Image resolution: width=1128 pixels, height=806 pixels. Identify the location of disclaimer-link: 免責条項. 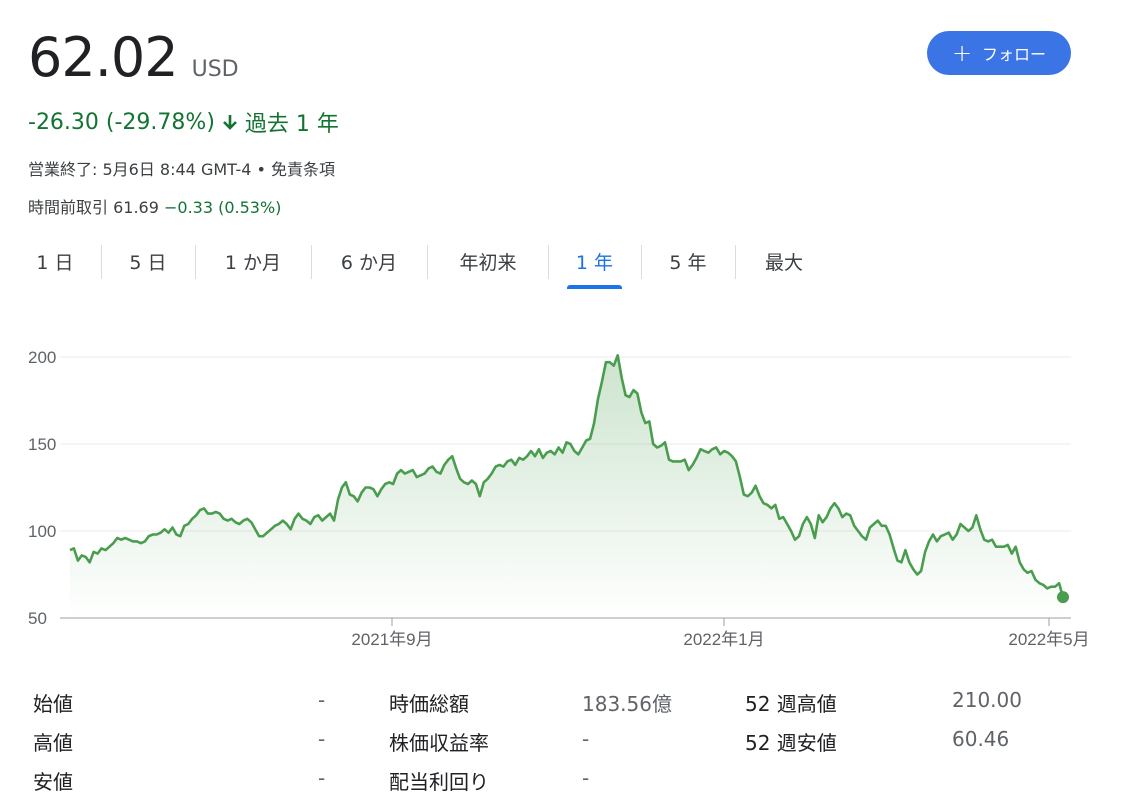
(303, 169).